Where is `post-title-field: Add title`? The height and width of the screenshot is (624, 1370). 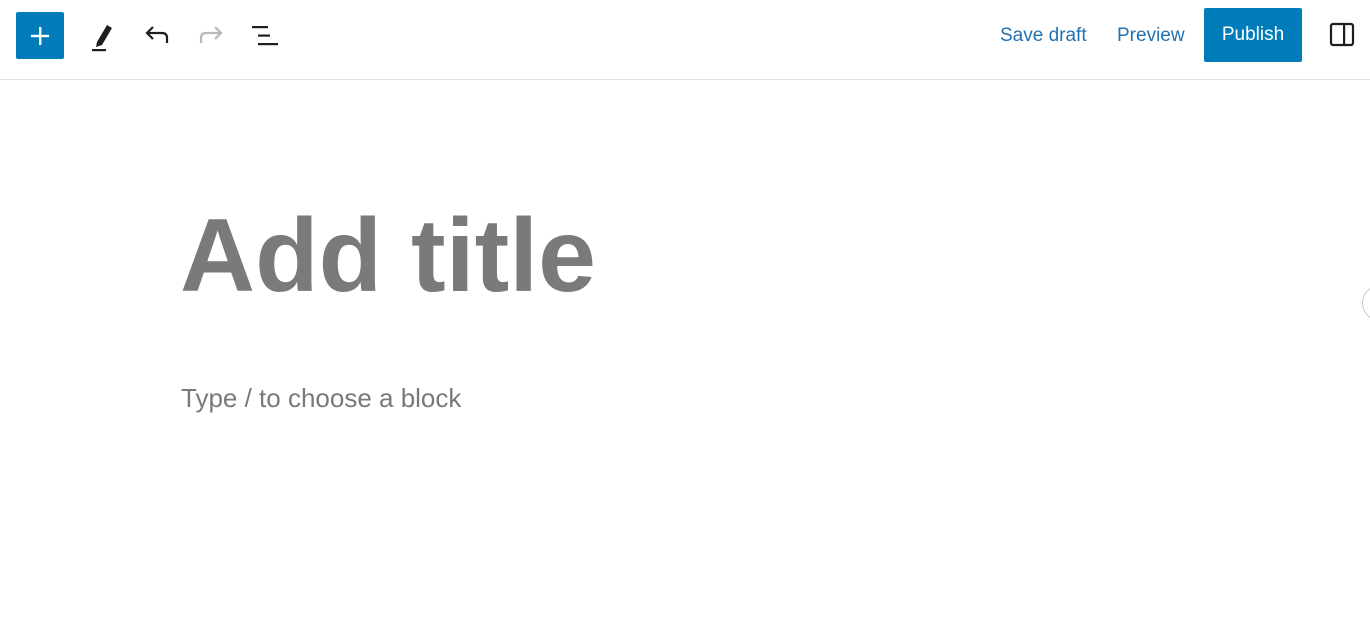
post-title-field: Add title is located at coordinates (388, 256).